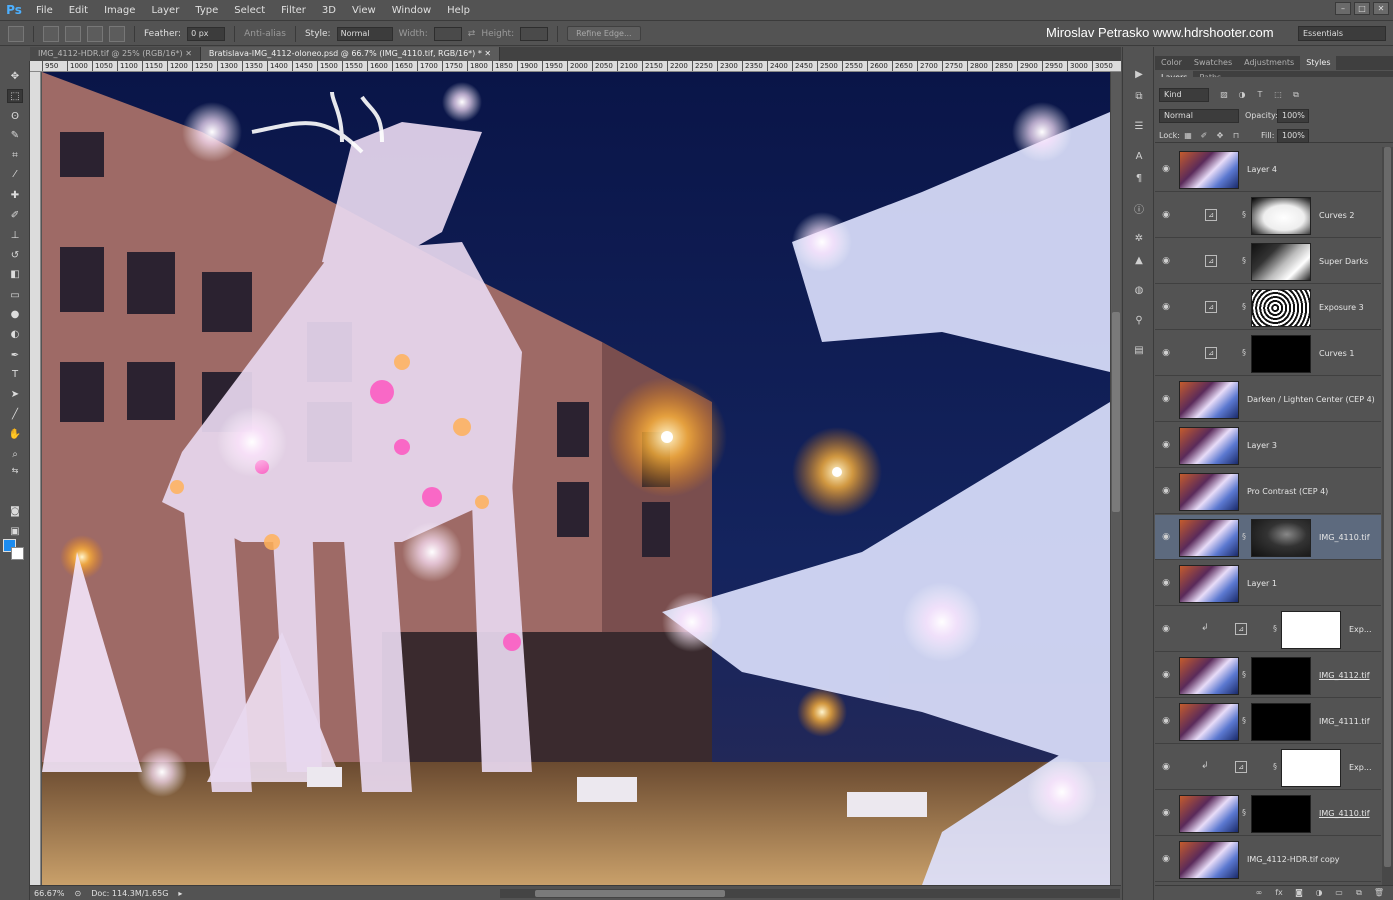  What do you see at coordinates (1268, 859) in the screenshot?
I see `layer-row: ◉ IMG_4112-HDR.tif copy` at bounding box center [1268, 859].